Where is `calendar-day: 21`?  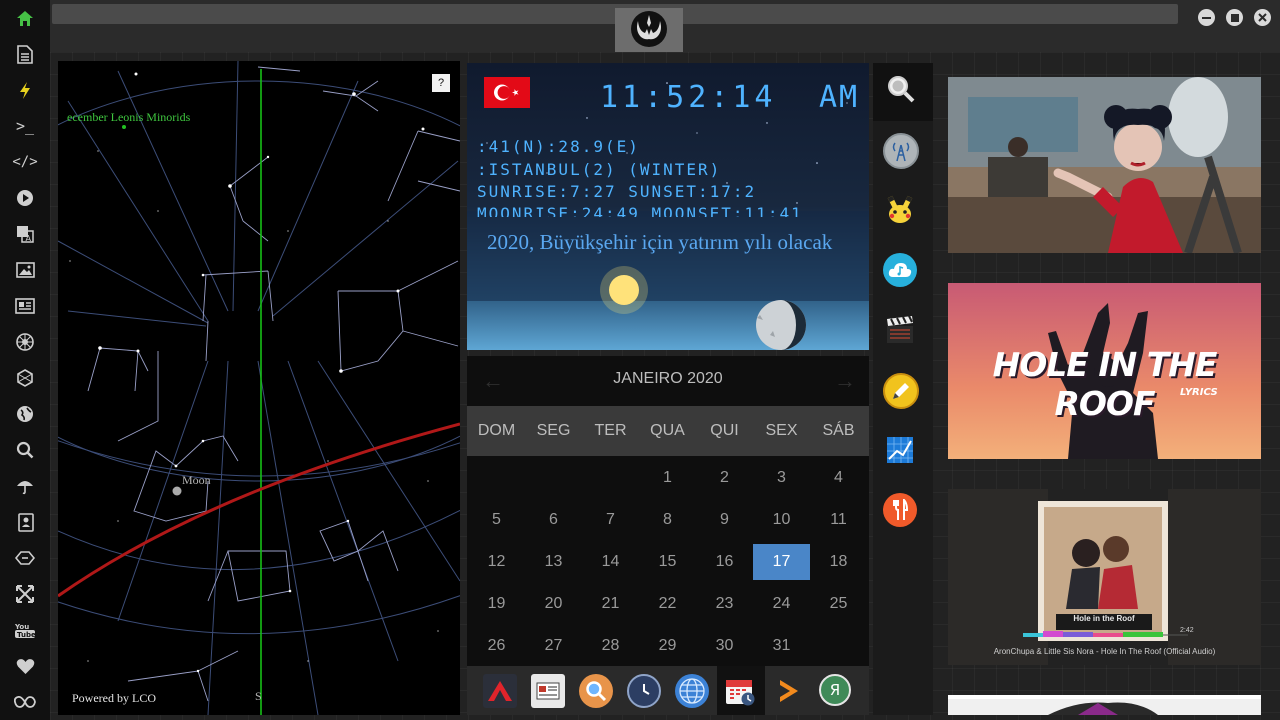 calendar-day: 21 is located at coordinates (610, 604).